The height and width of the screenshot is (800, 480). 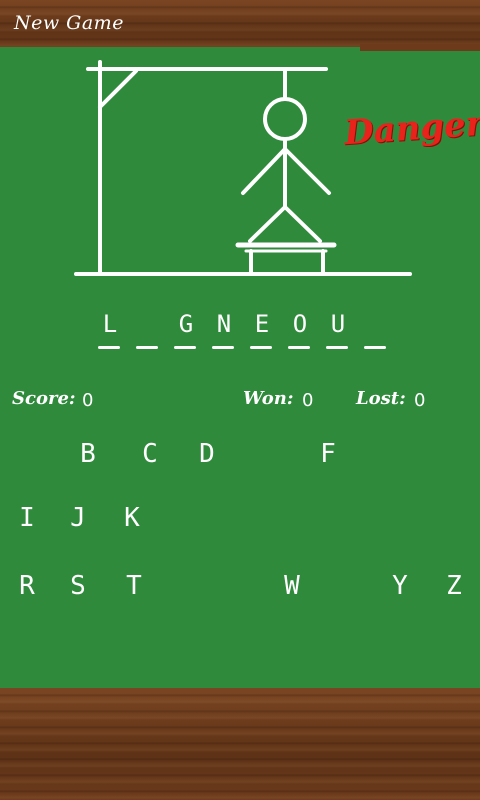 What do you see at coordinates (44, 398) in the screenshot?
I see `score-label: Score:` at bounding box center [44, 398].